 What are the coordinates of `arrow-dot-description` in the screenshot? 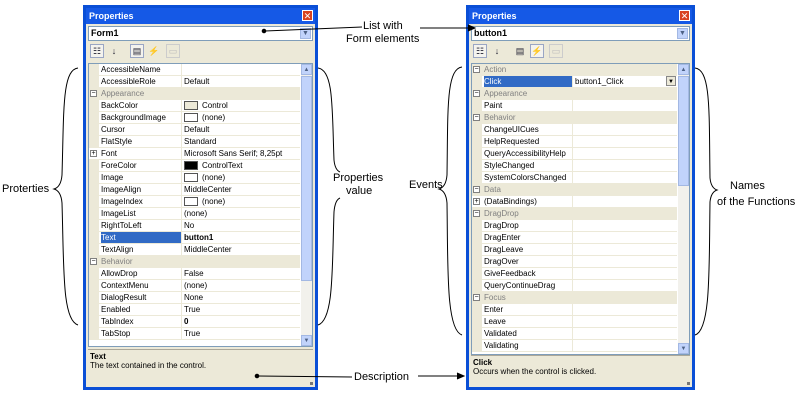 It's located at (257, 376).